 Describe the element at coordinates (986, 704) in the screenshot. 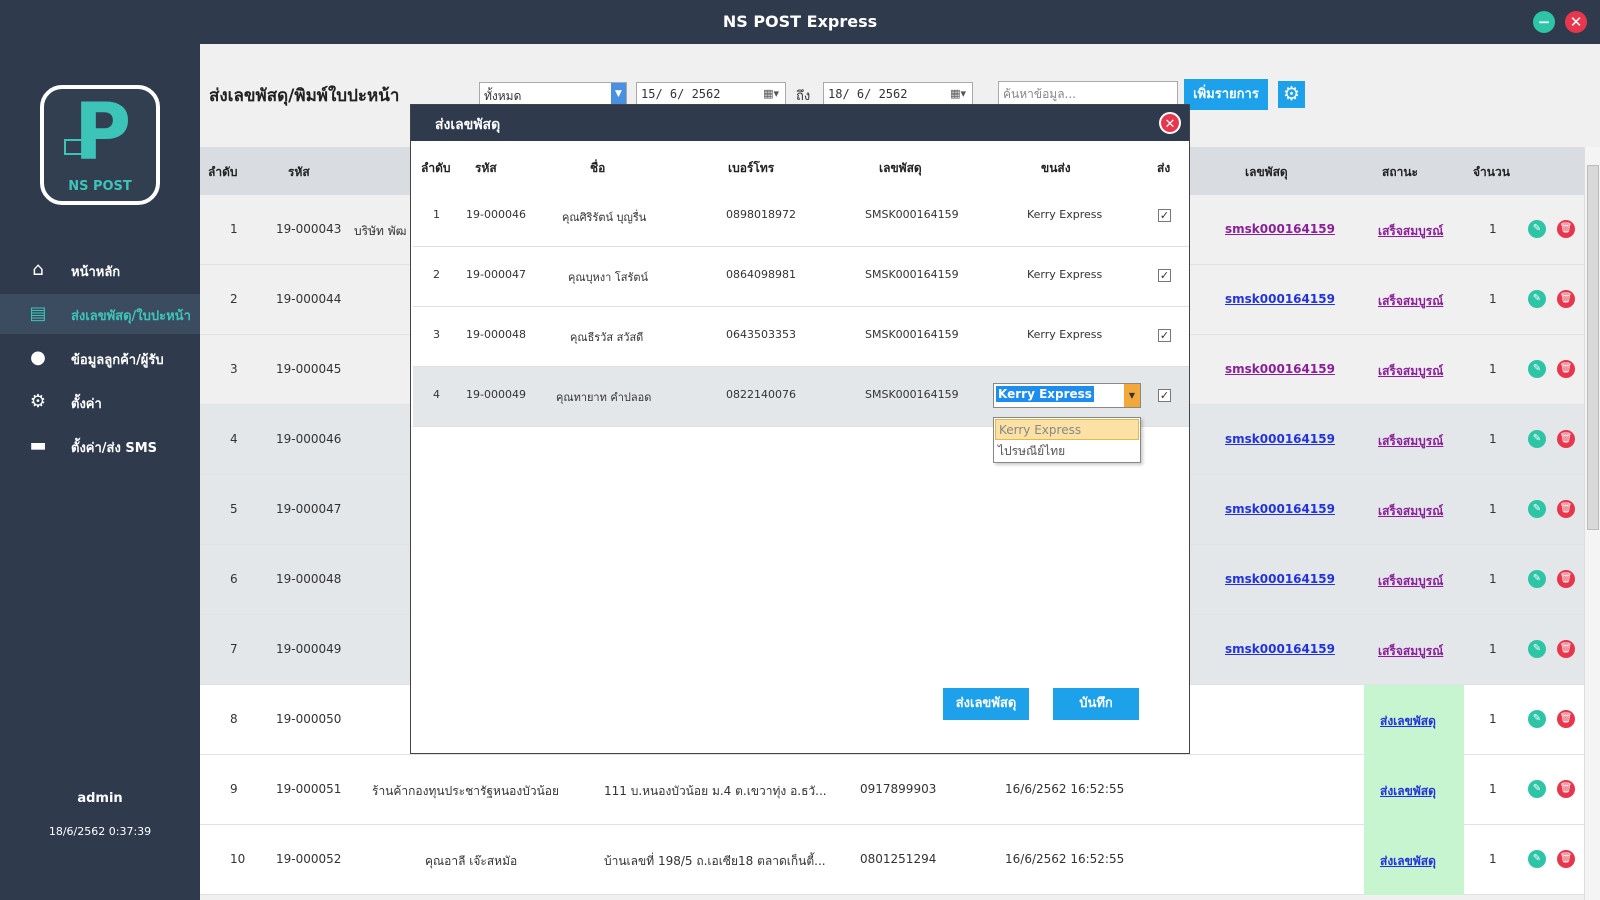

I see `send-tracking-button: ส่งเลขพัสดุ` at that location.